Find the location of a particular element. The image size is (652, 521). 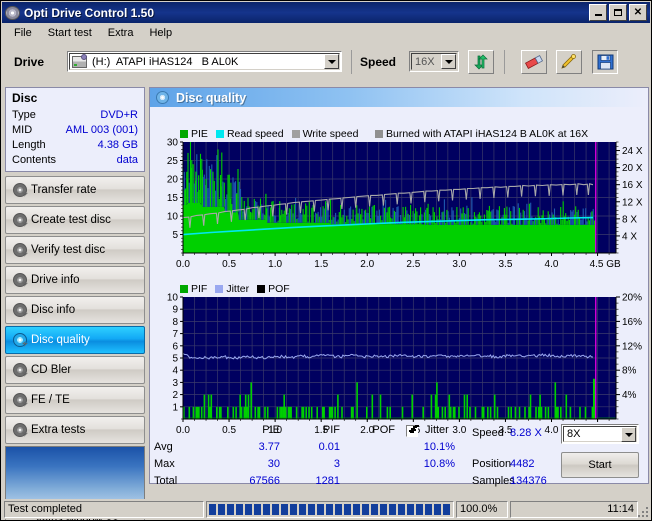

svg-text: 4.5 GB is located at coordinates (605, 264).